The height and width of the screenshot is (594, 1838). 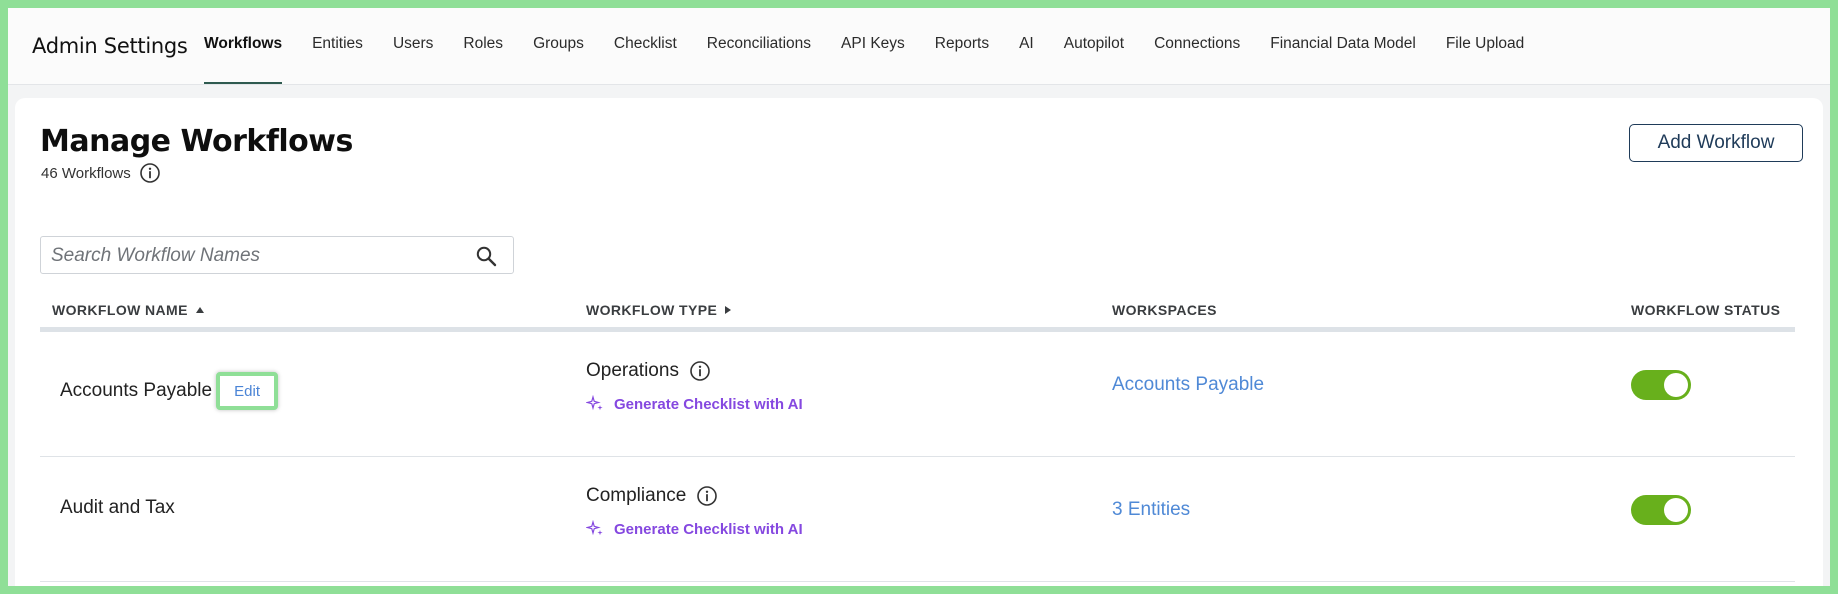 I want to click on search-icon, so click(x=486, y=256).